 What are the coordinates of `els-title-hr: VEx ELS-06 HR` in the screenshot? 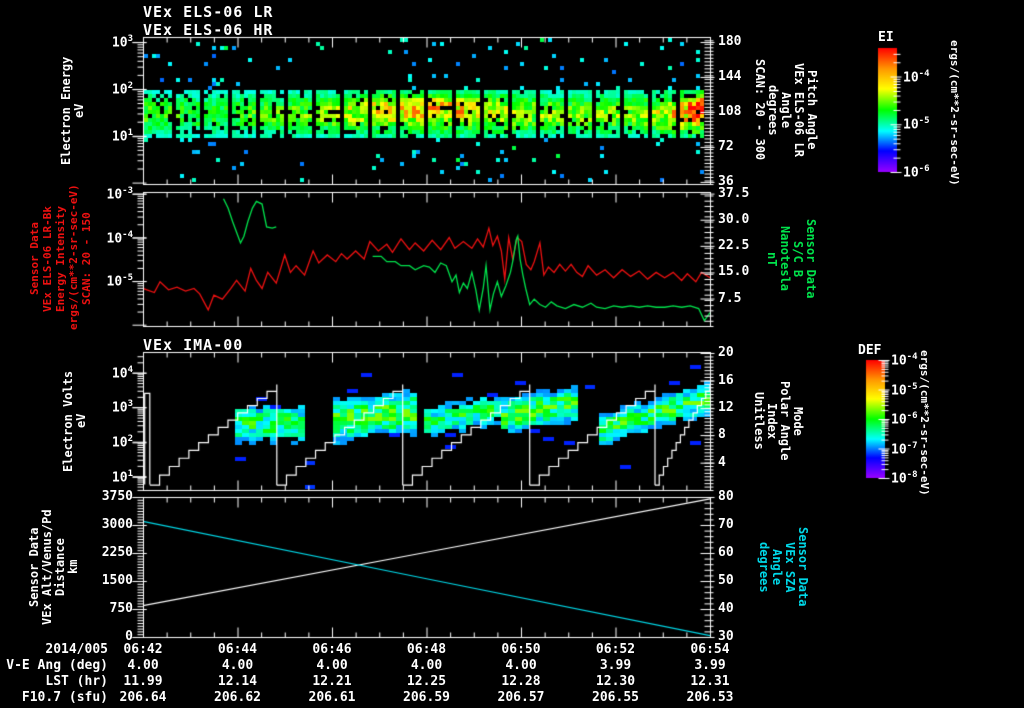 It's located at (208, 30).